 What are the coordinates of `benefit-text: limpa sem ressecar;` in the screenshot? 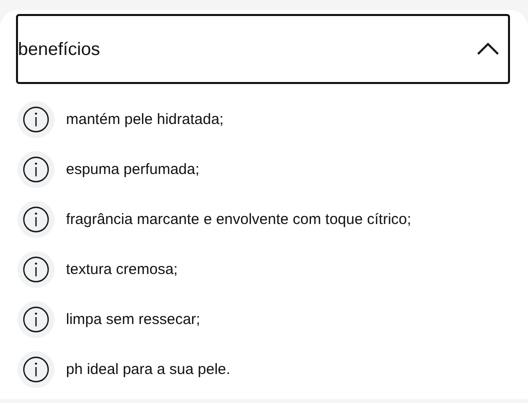 It's located at (133, 319).